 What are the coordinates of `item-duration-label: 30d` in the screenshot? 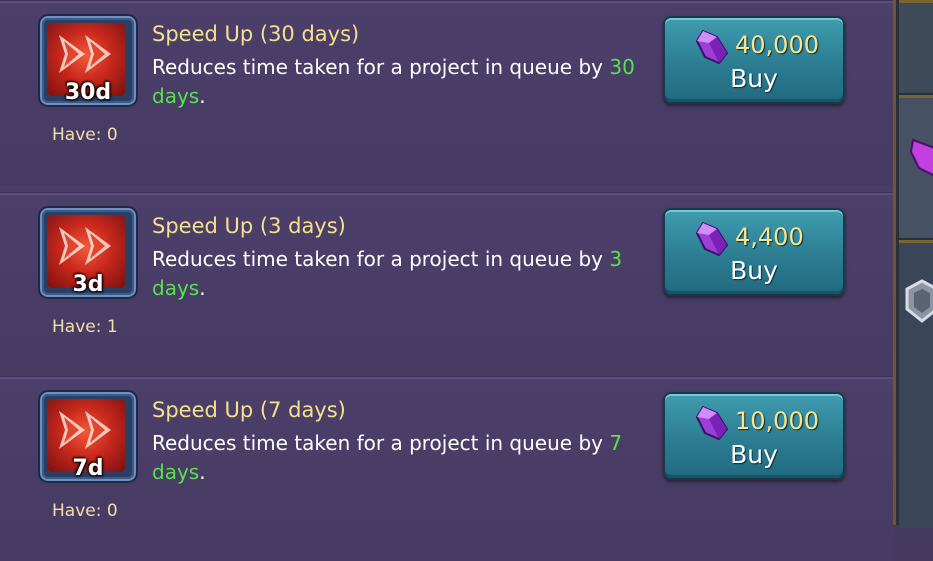 It's located at (88, 92).